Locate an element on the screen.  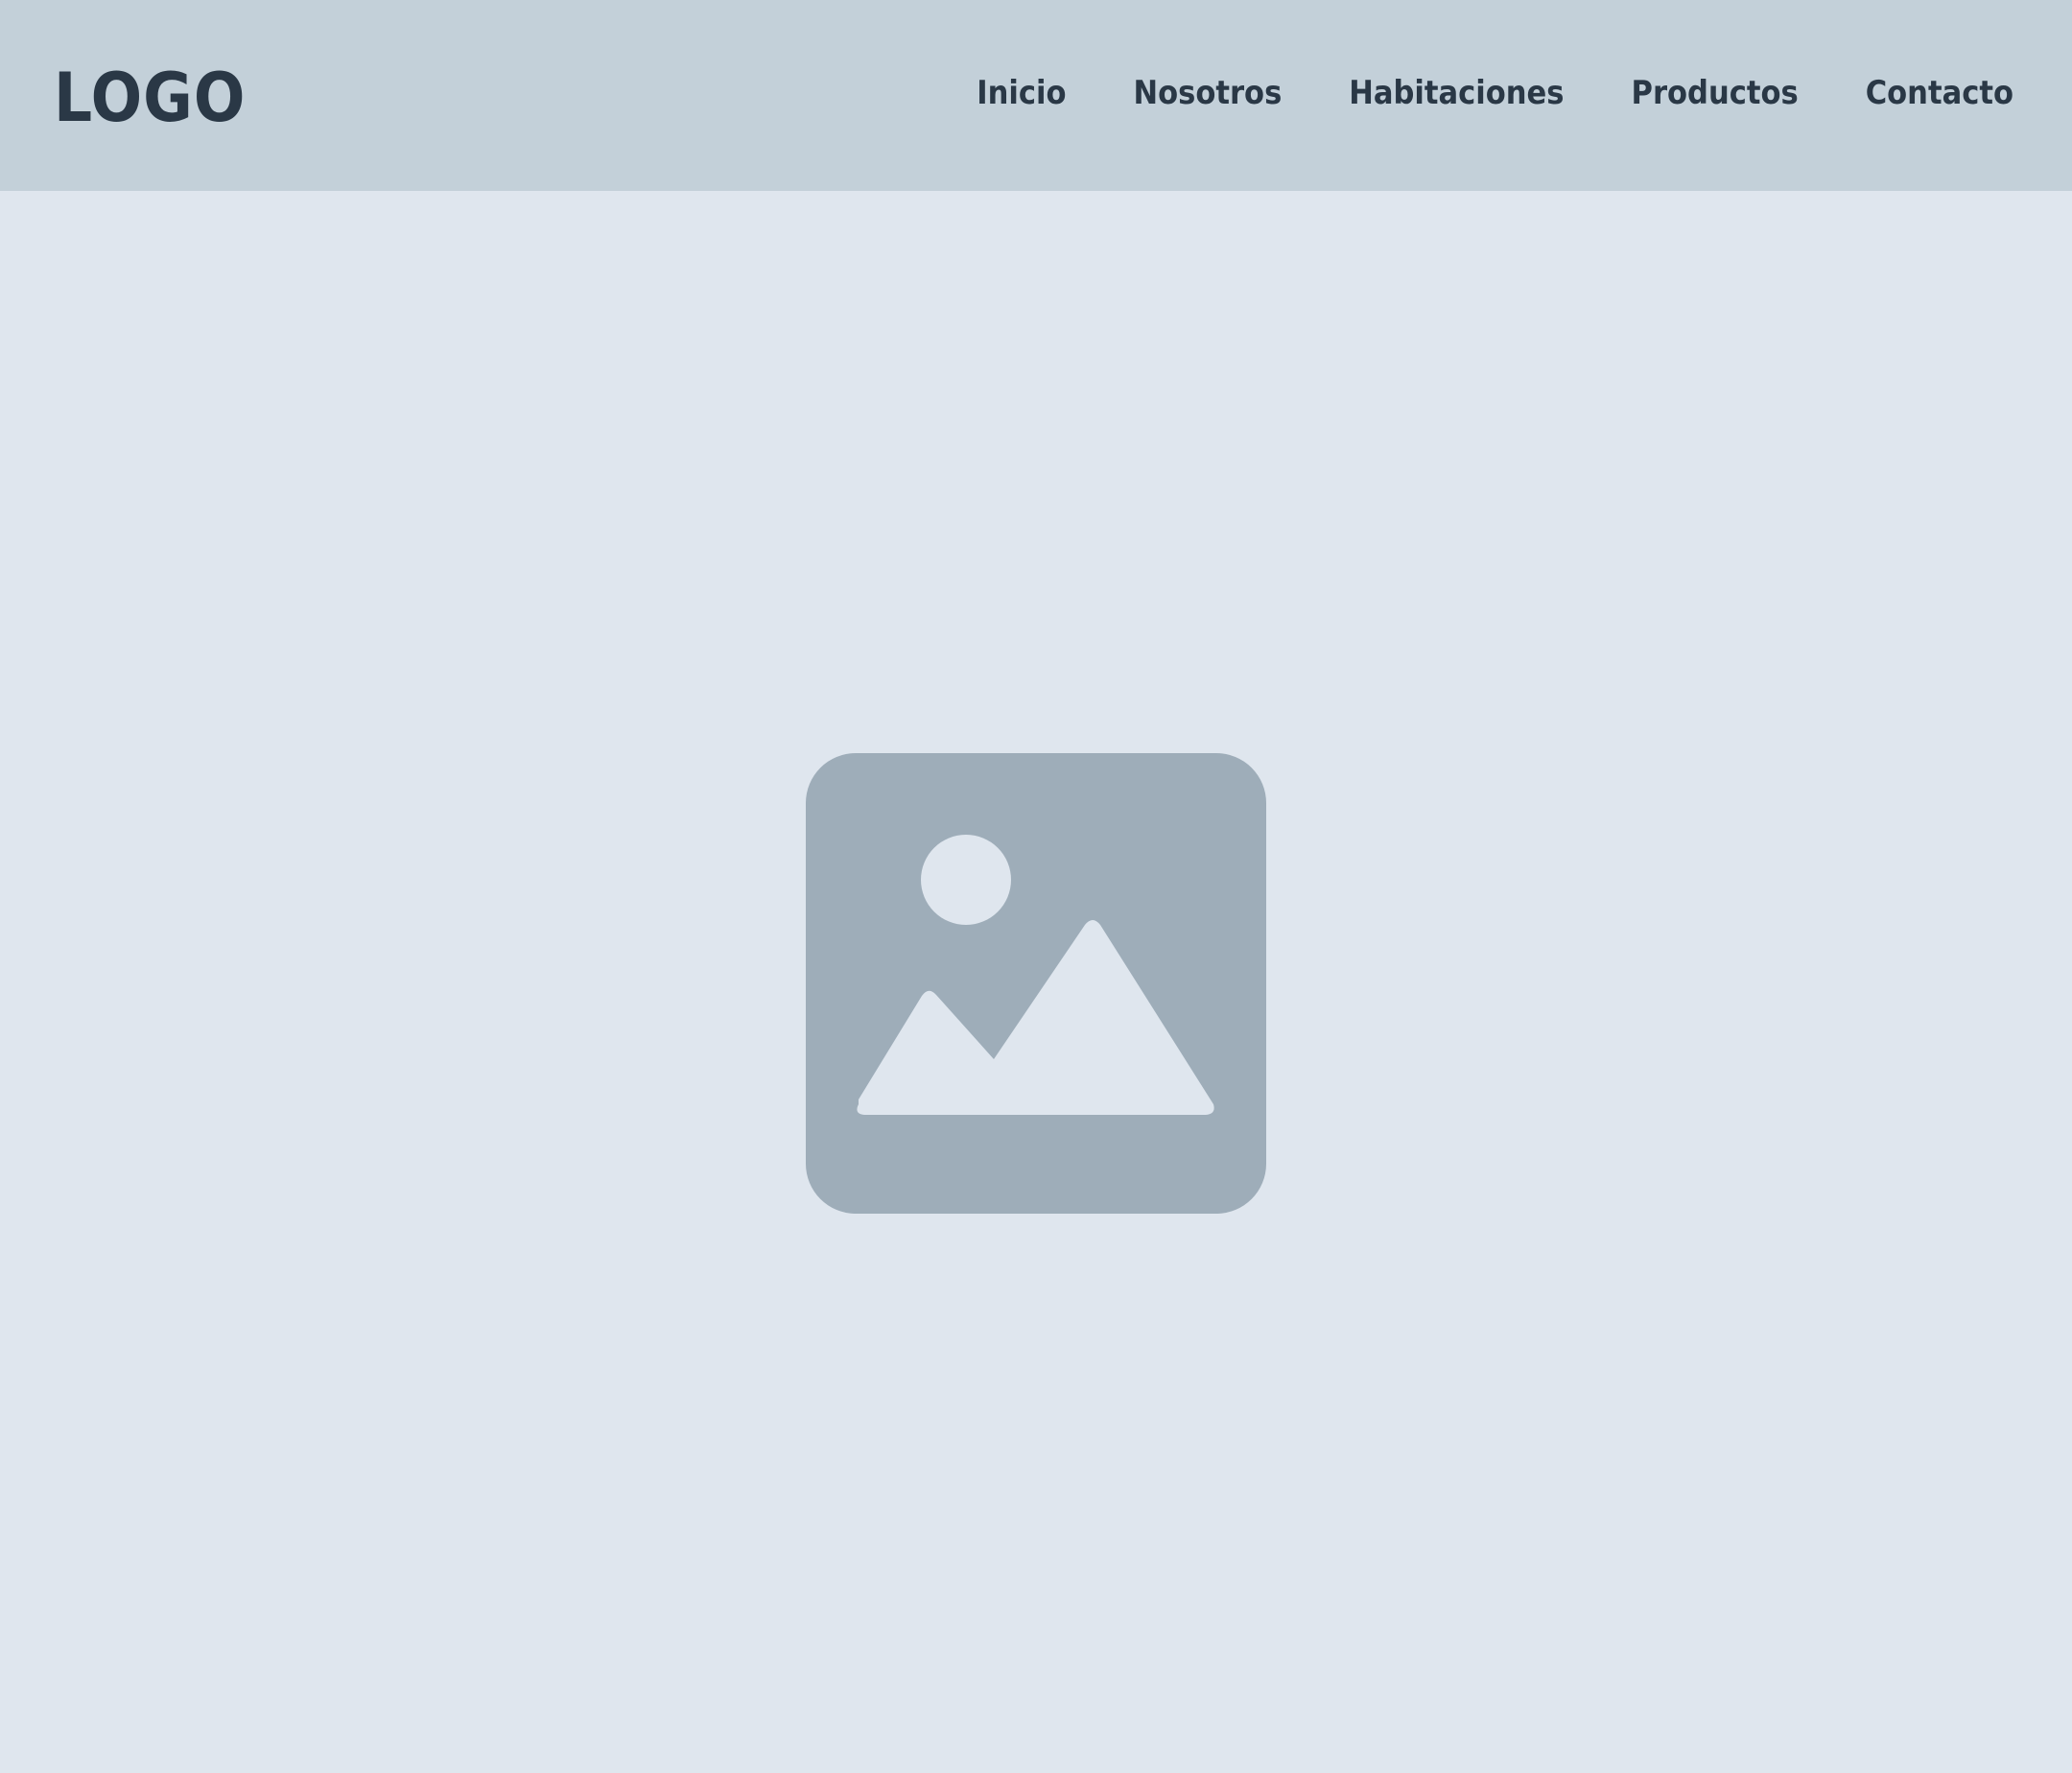
nav-item-productos: Productos is located at coordinates (1715, 93).